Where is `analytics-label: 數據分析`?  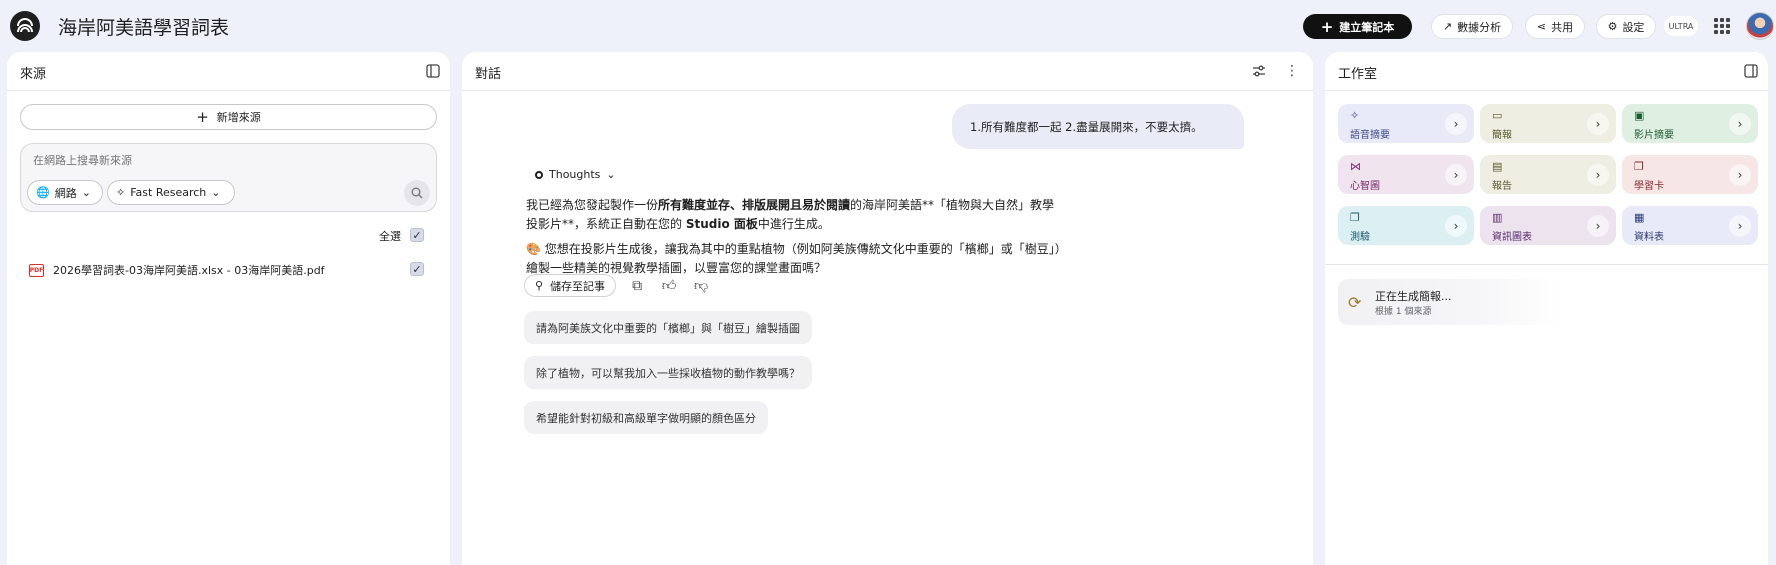
analytics-label: 數據分析 is located at coordinates (1479, 27).